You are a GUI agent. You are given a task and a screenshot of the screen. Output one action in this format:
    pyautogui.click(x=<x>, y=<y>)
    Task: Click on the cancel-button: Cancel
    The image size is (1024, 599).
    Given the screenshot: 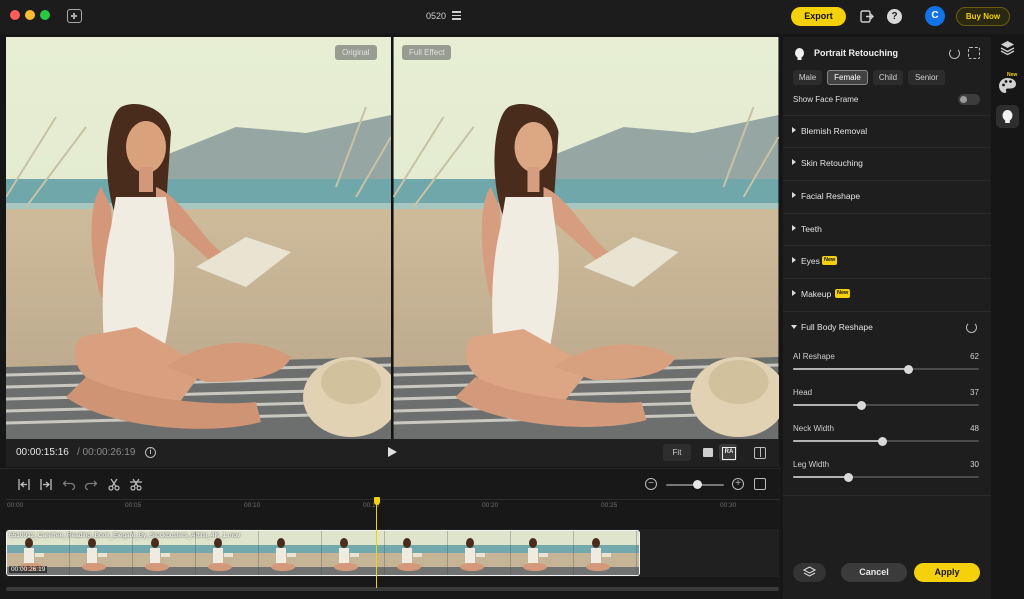 What is the action you would take?
    pyautogui.click(x=874, y=572)
    